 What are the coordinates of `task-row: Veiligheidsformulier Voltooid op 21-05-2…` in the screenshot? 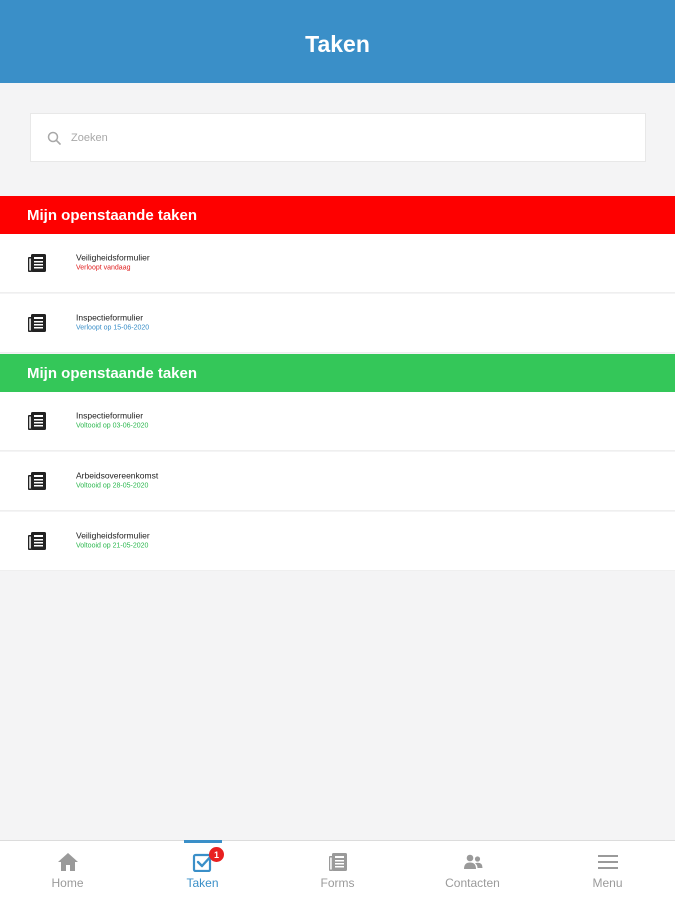 It's located at (337, 541).